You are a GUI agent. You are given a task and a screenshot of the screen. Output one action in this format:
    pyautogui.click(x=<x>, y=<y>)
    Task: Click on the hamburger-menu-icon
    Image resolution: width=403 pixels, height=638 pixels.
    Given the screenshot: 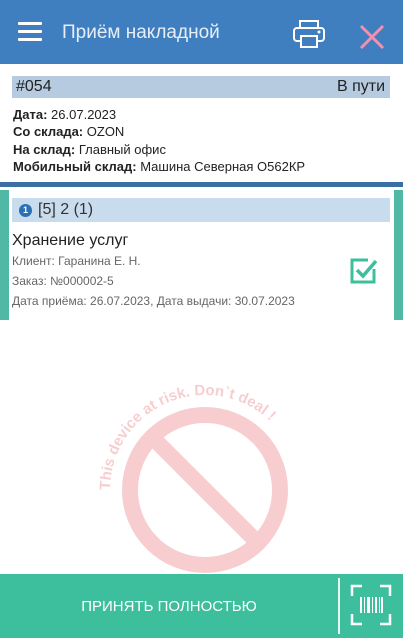 What is the action you would take?
    pyautogui.click(x=30, y=23)
    